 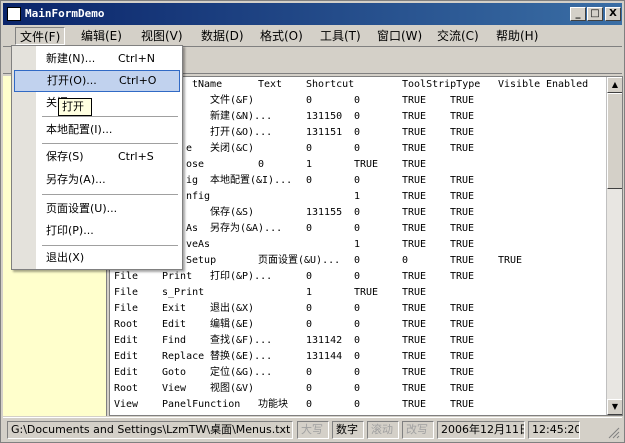 What do you see at coordinates (614, 433) in the screenshot?
I see `resize-grip-icon` at bounding box center [614, 433].